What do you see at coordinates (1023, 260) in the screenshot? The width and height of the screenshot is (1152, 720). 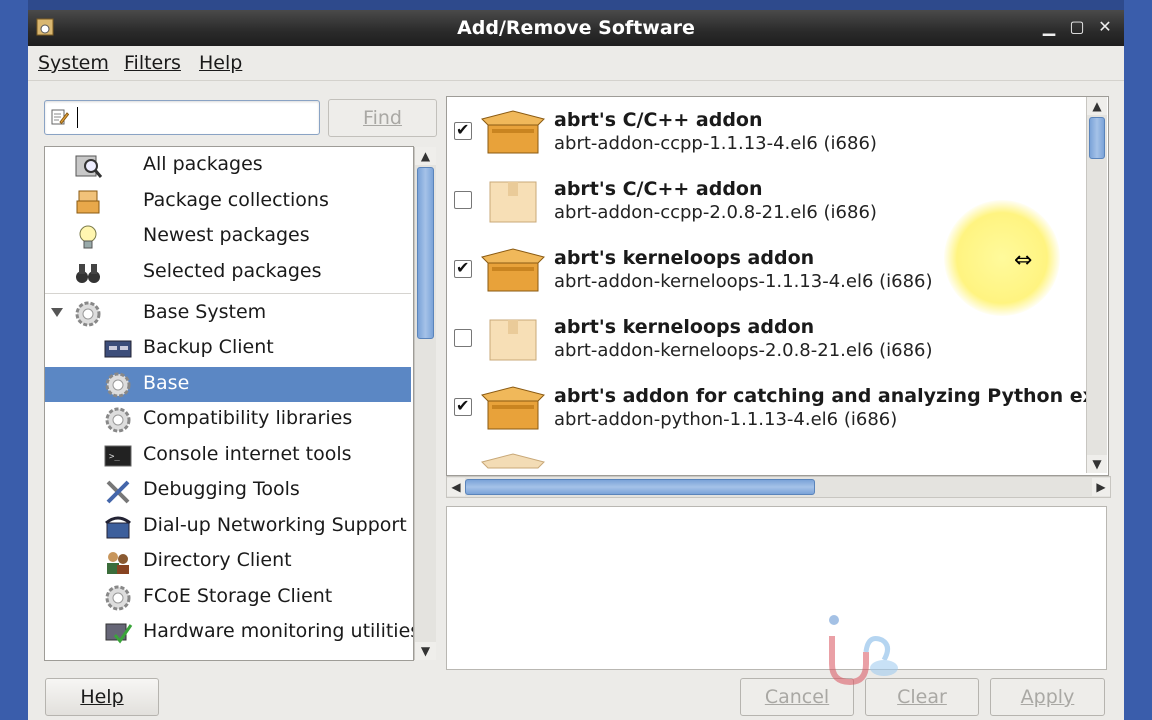 I see `resize-cursor-icon: ⇔` at bounding box center [1023, 260].